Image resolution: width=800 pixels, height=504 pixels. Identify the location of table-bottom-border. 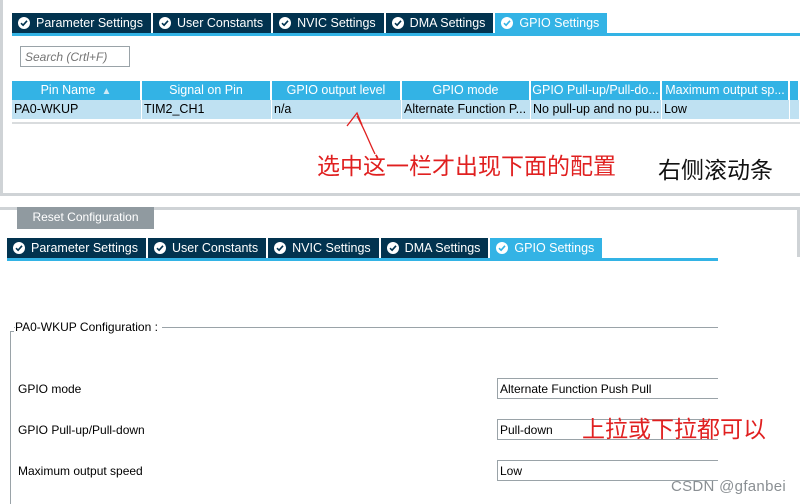
(406, 123).